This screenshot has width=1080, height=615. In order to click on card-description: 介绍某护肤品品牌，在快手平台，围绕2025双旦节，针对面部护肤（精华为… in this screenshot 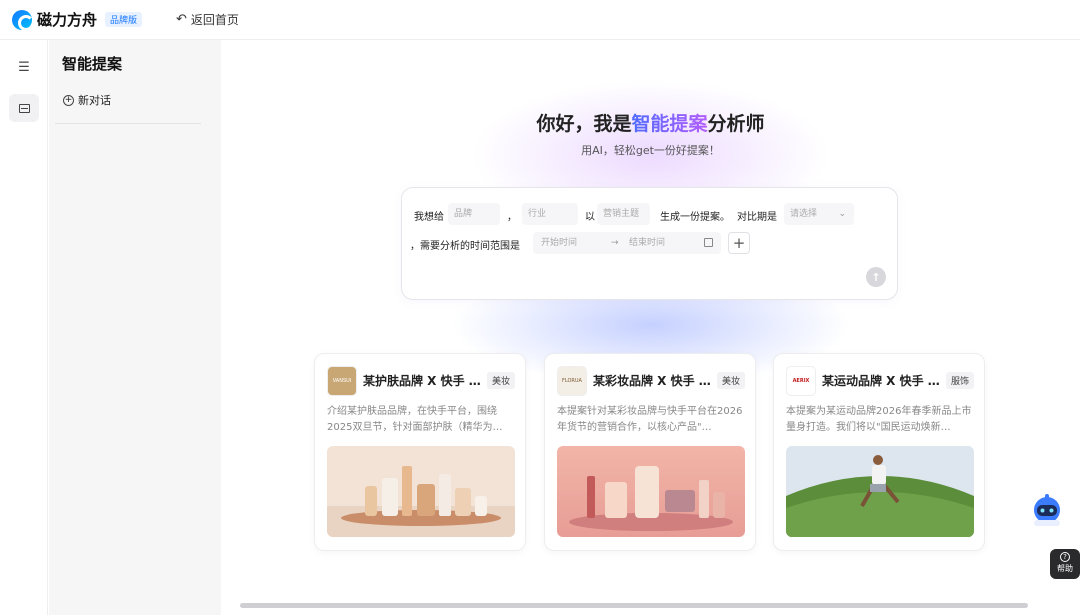, I will do `click(415, 419)`.